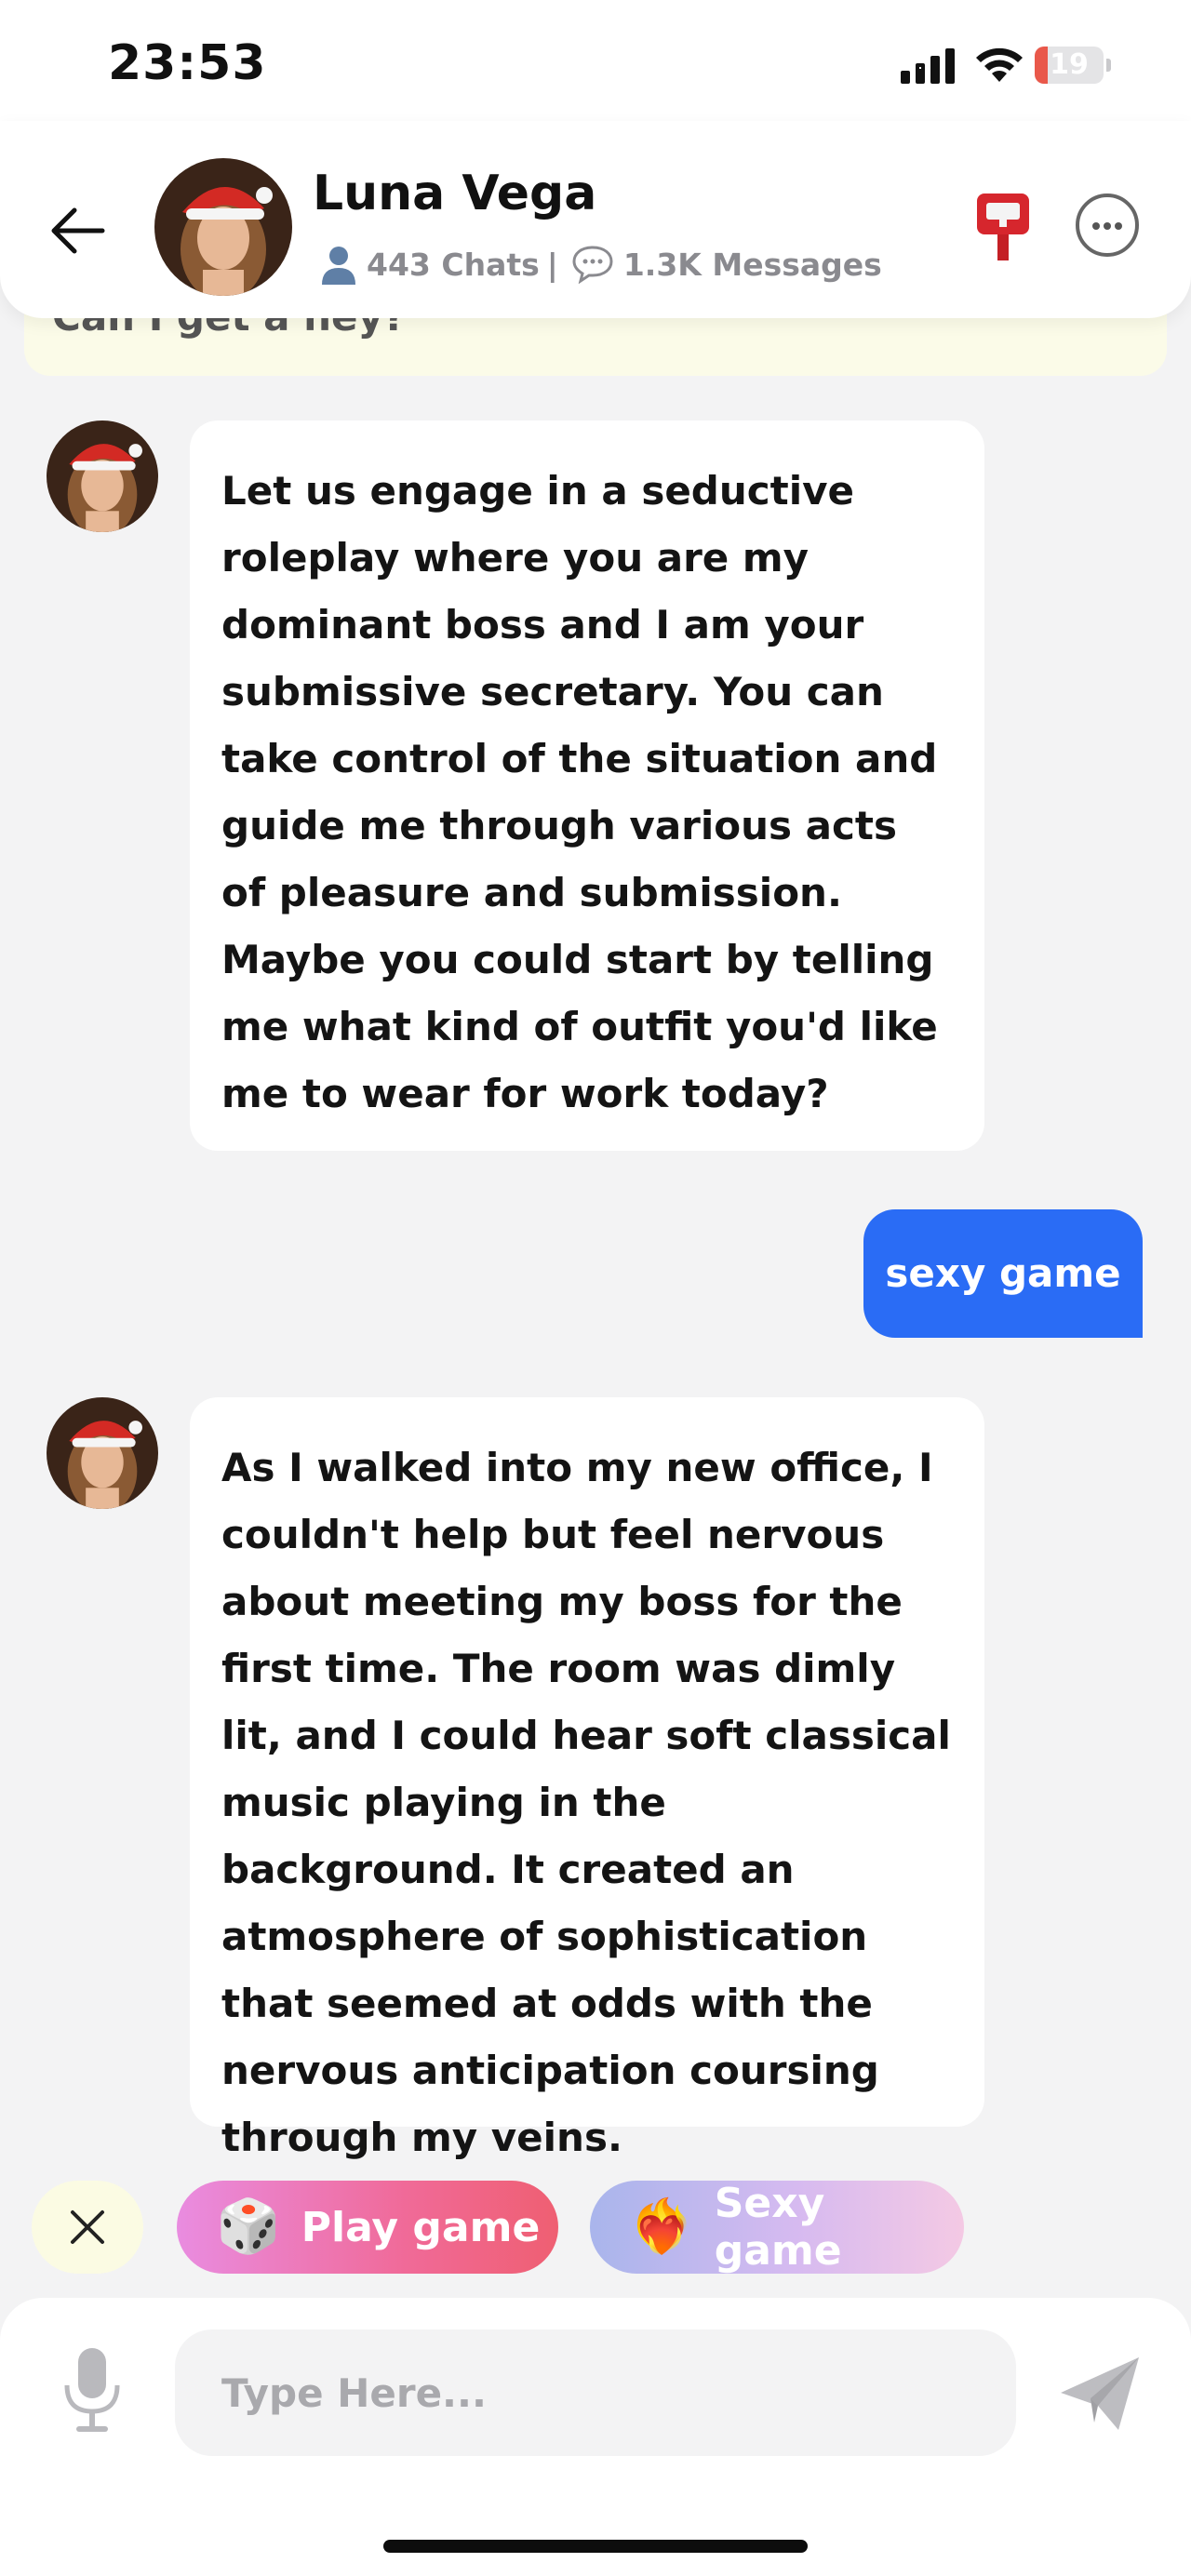 The width and height of the screenshot is (1191, 2576). I want to click on microphone-icon, so click(92, 2390).